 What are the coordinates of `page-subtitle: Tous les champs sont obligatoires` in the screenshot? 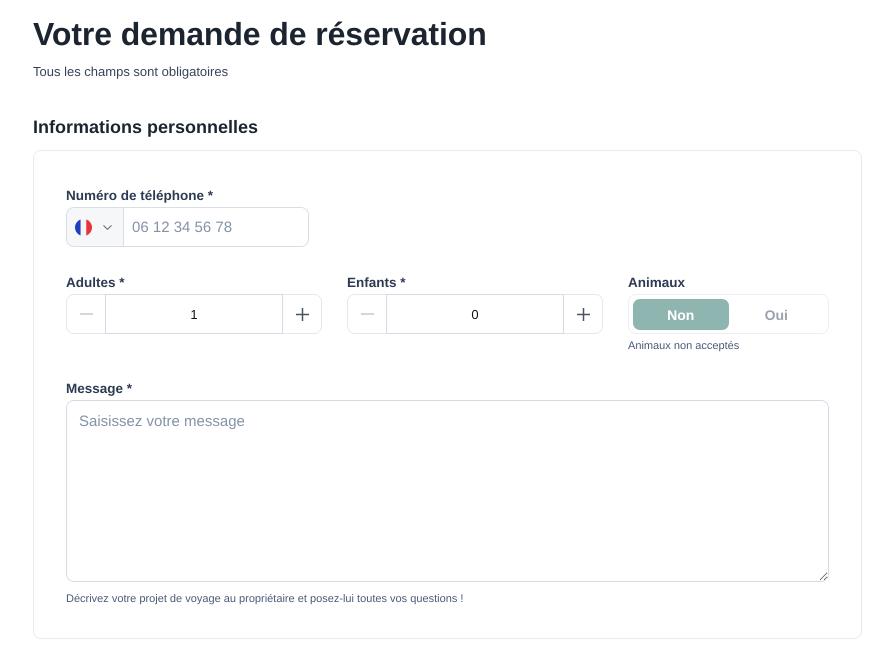 It's located at (131, 72).